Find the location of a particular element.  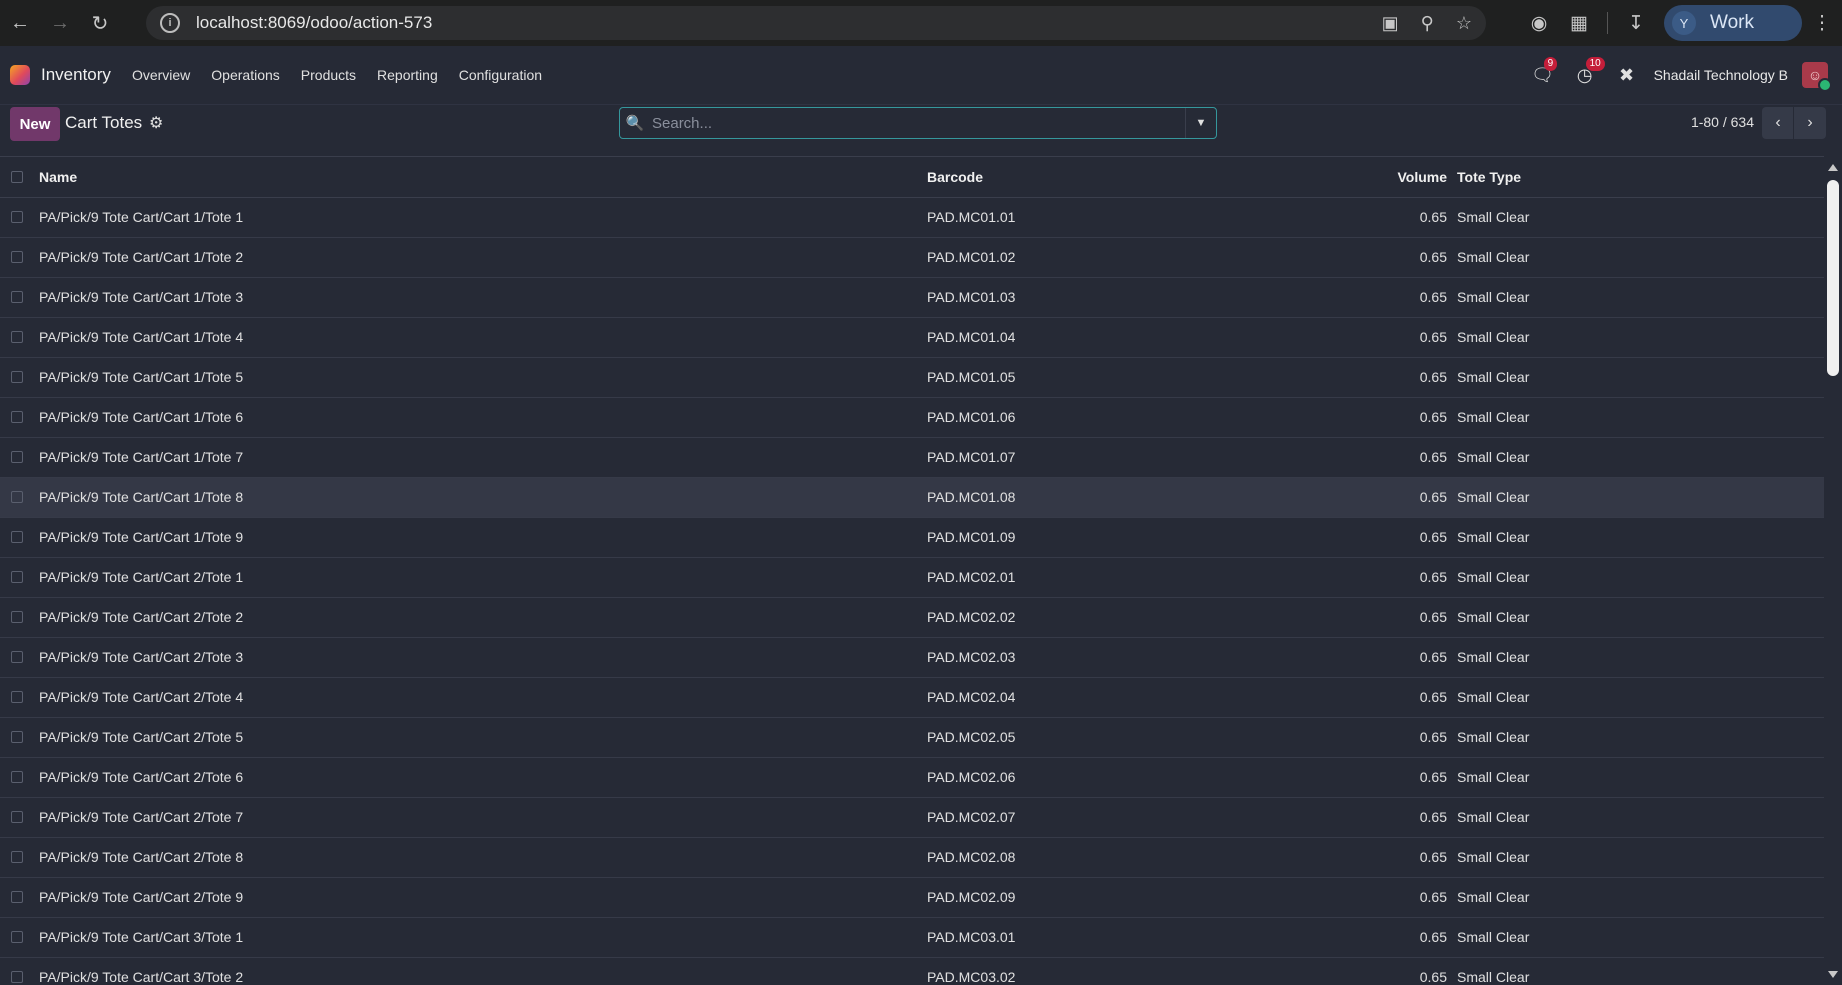

company-switcher: Shadail Technology B is located at coordinates (1721, 75).